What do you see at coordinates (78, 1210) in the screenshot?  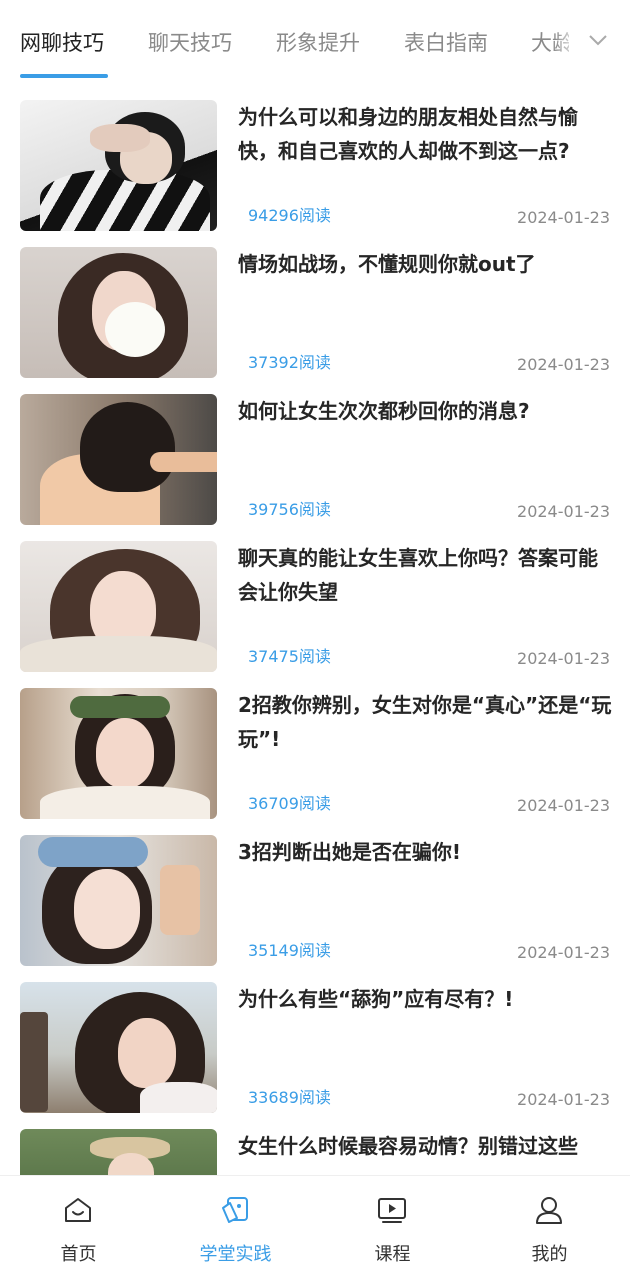 I see `home-icon` at bounding box center [78, 1210].